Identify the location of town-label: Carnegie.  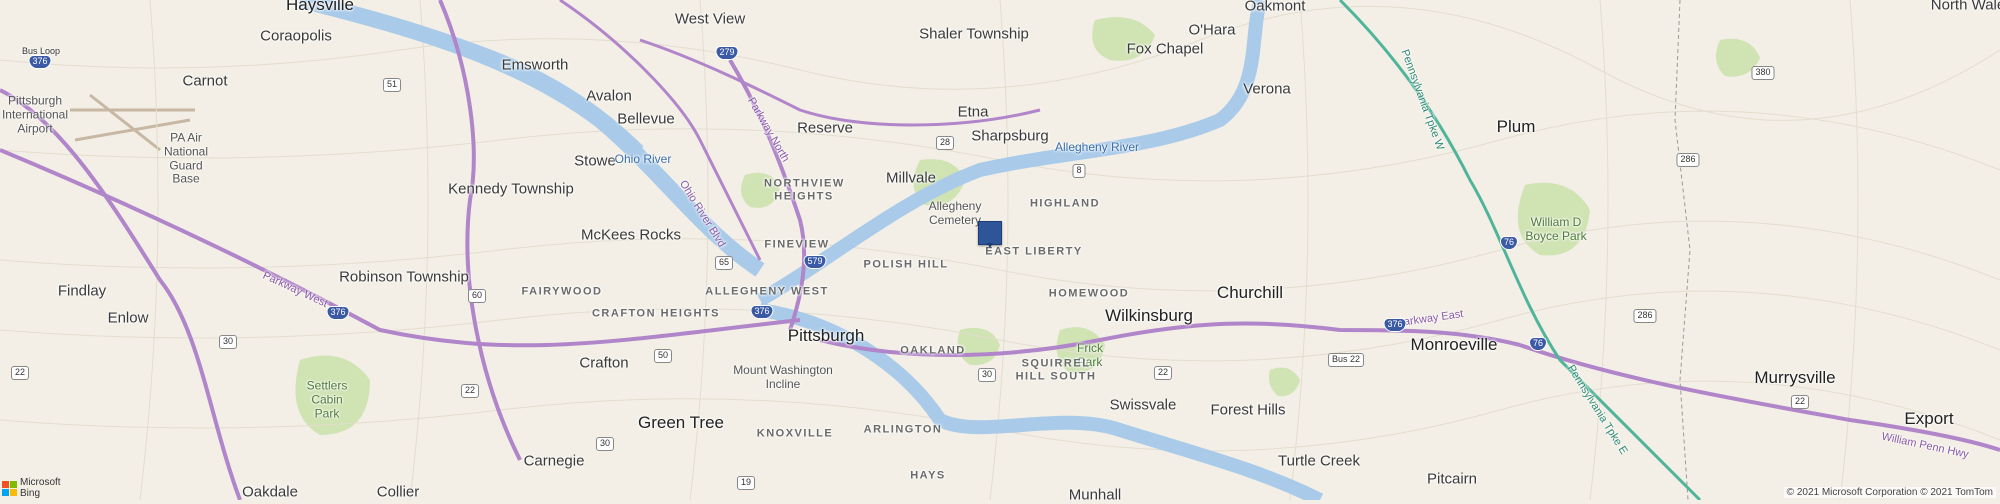
(554, 461).